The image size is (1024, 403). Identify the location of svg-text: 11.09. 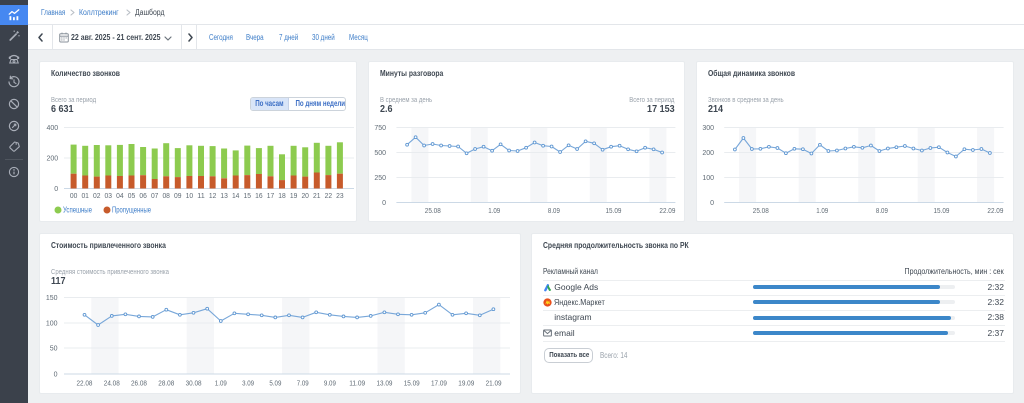
(357, 384).